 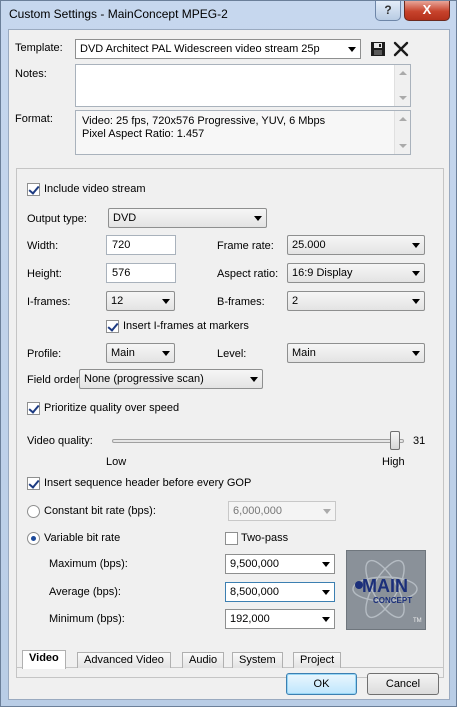 What do you see at coordinates (356, 245) in the screenshot?
I see `frame-rate-select: 25.000` at bounding box center [356, 245].